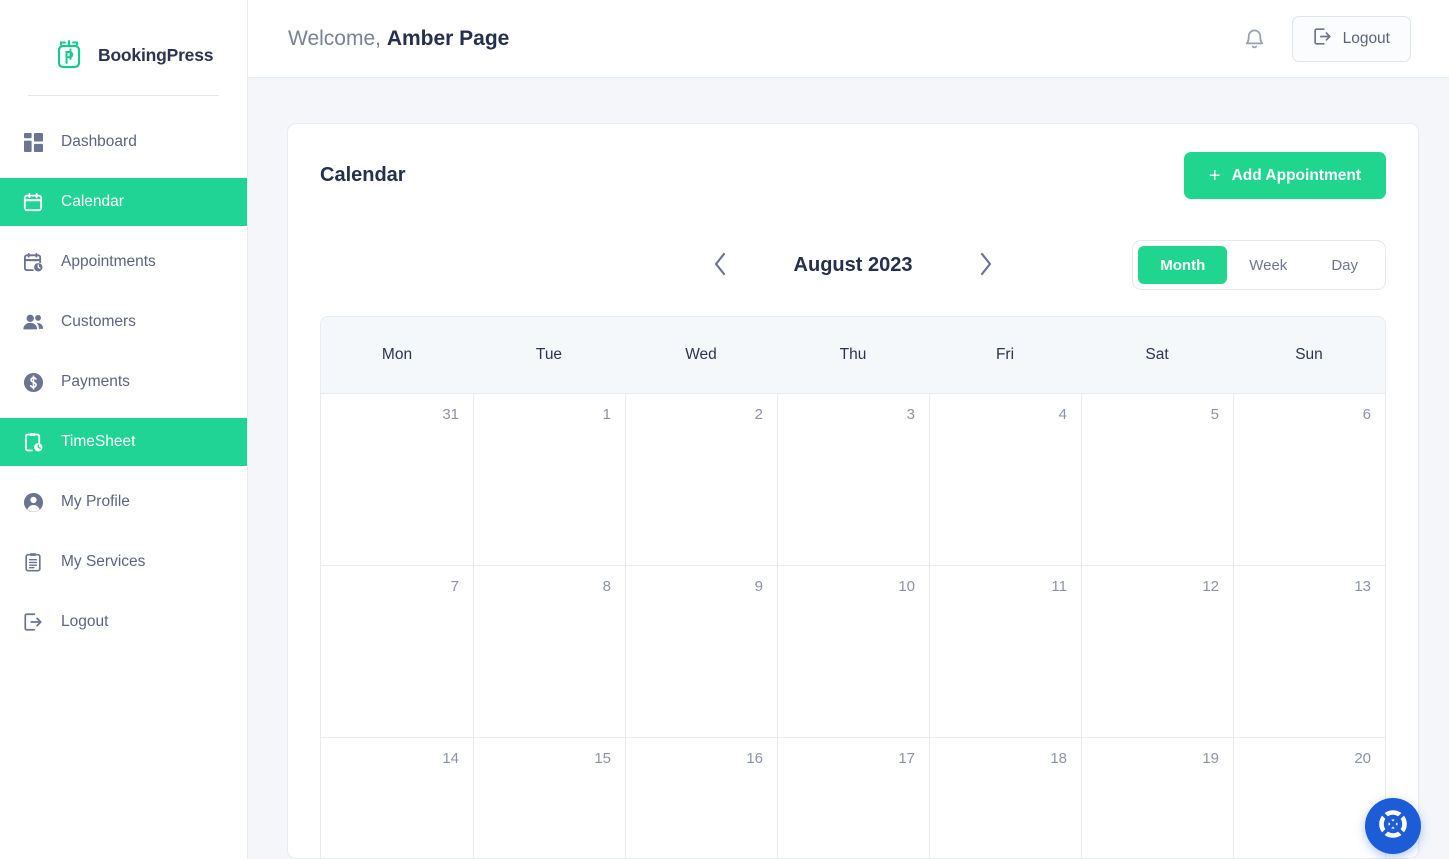  I want to click on sidebar-item-dashboard: Dashboard, so click(123, 142).